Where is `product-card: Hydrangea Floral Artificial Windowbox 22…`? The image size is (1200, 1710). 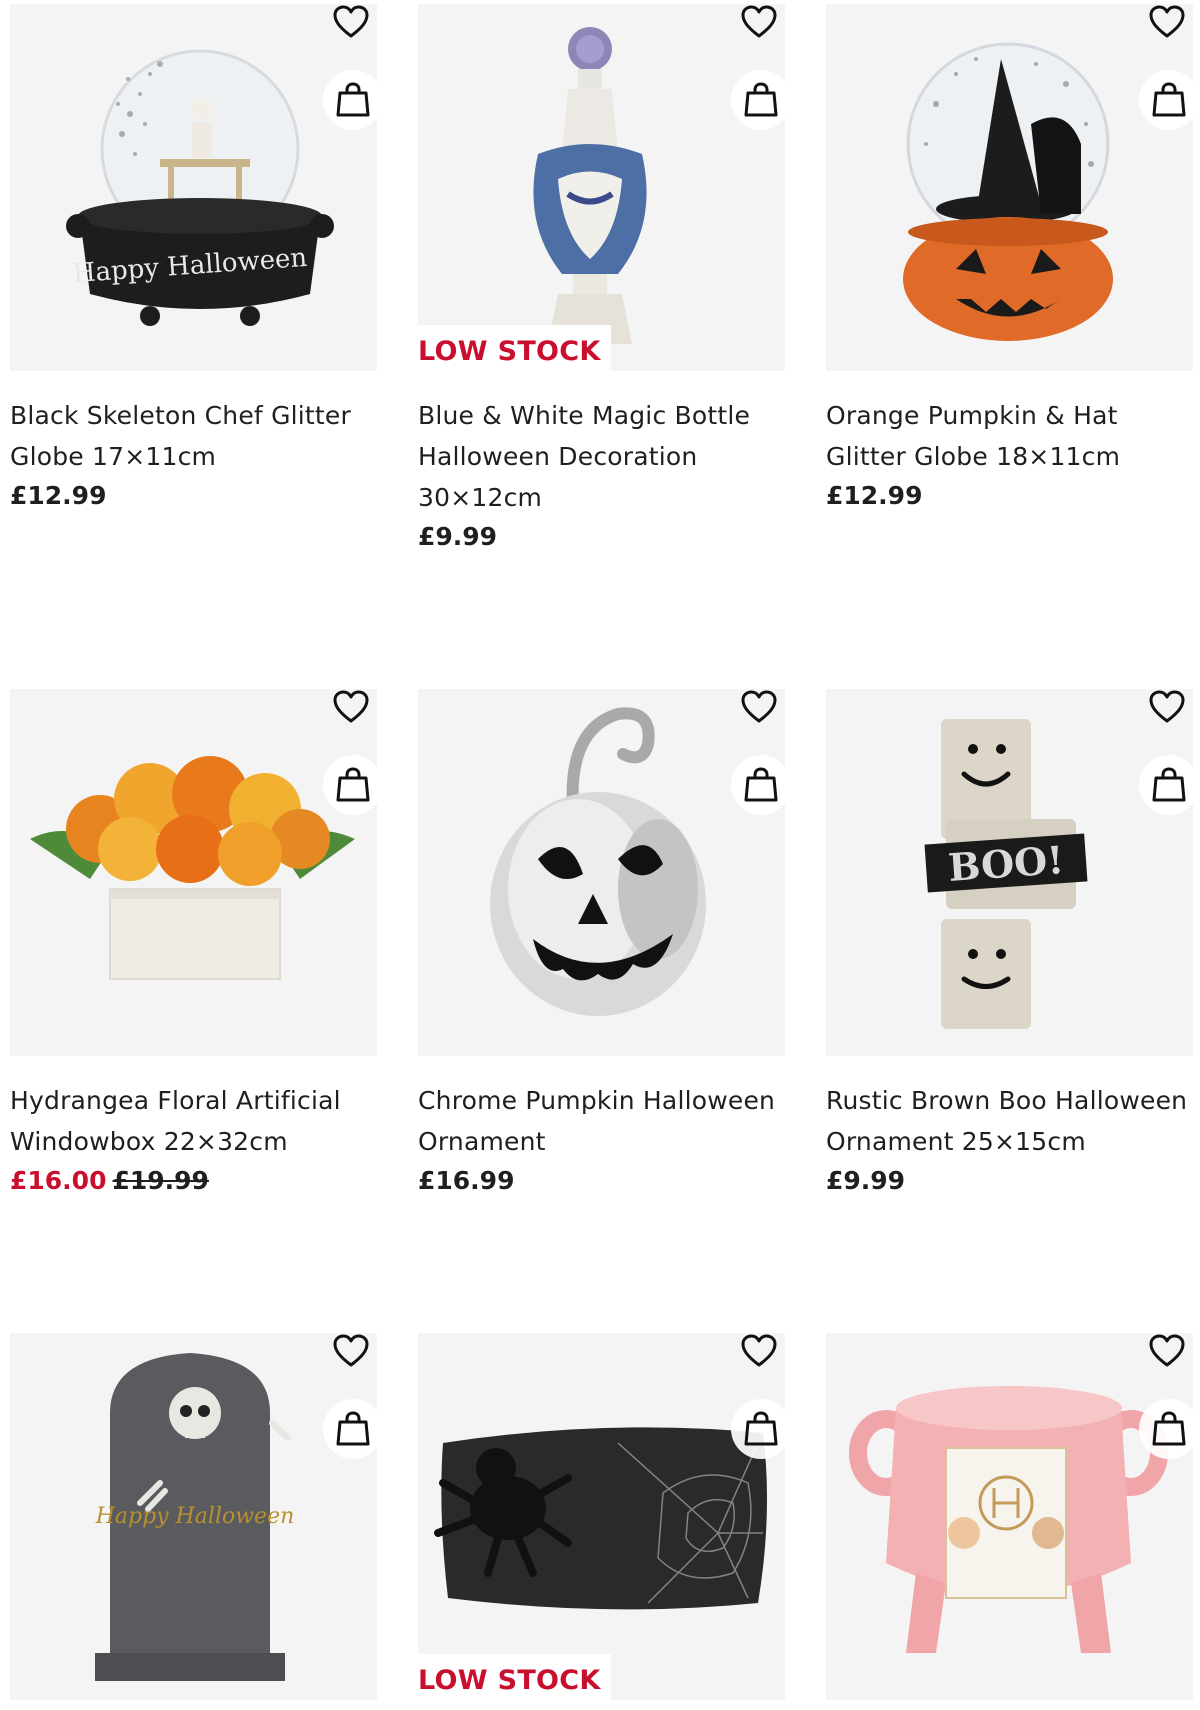
product-card: Hydrangea Floral Artificial Windowbox 22… is located at coordinates (193, 944).